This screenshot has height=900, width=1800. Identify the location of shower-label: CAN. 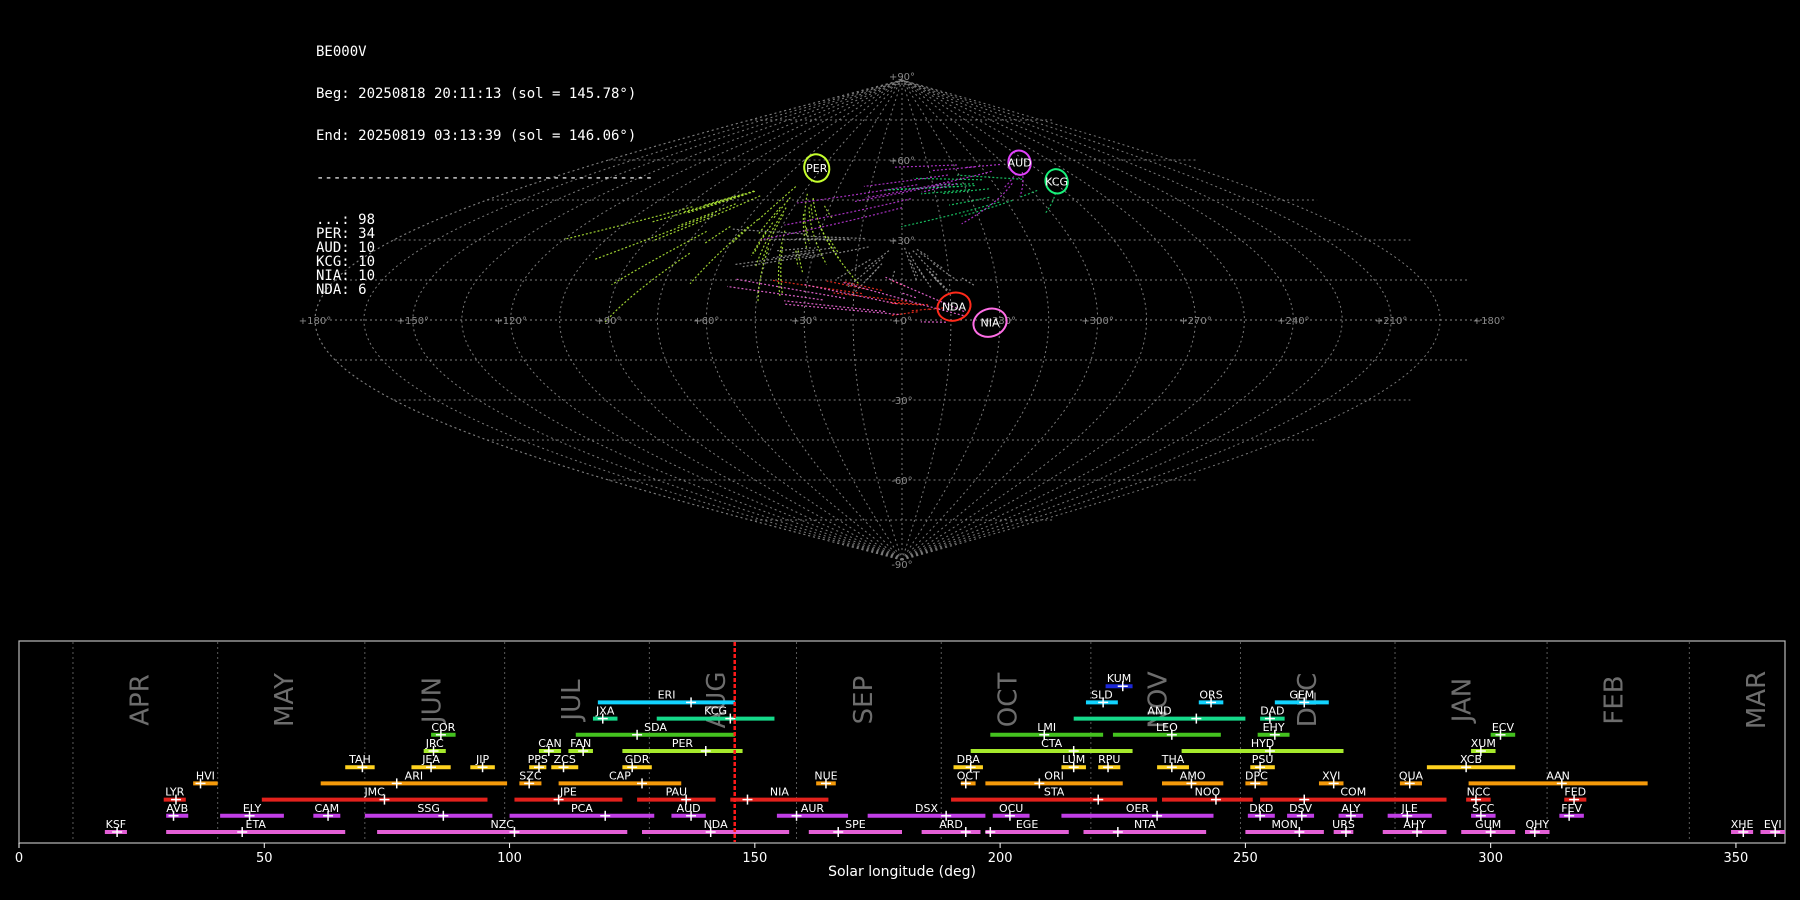
(549, 743).